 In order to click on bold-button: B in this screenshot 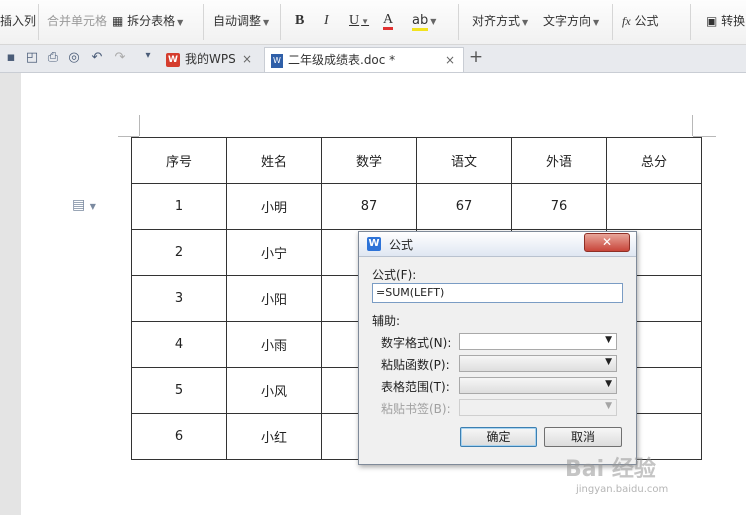, I will do `click(299, 21)`.